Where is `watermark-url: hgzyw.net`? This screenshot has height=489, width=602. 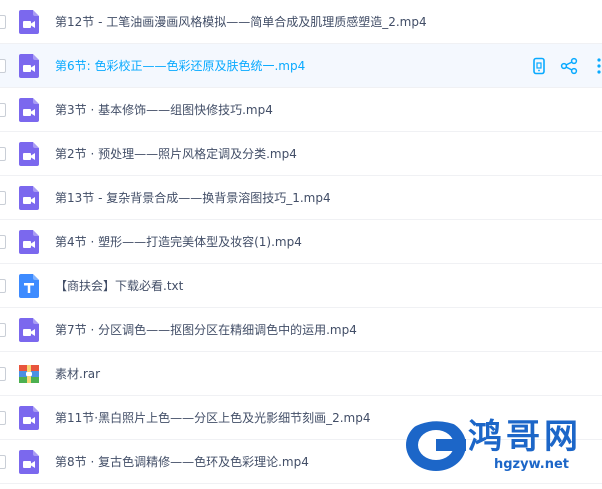
watermark-url: hgzyw.net is located at coordinates (532, 464).